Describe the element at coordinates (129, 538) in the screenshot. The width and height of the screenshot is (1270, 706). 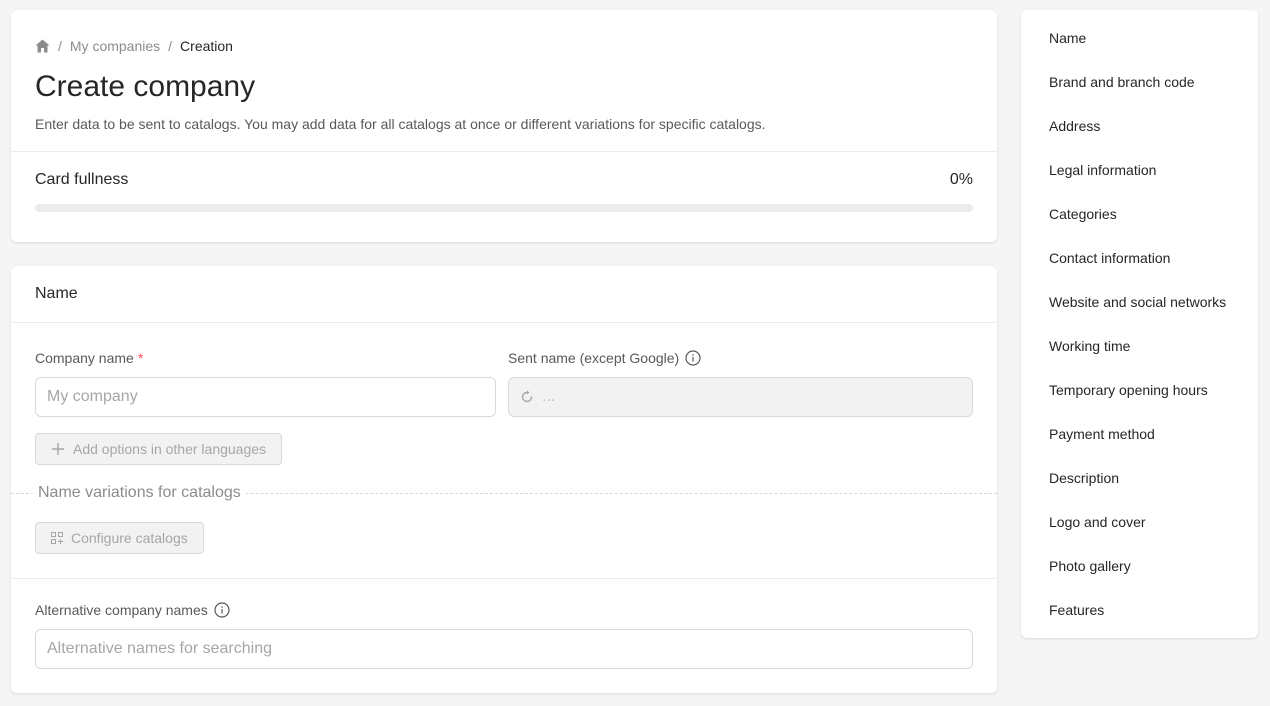
I see `configure-catalogs-label: Configure catalogs` at that location.